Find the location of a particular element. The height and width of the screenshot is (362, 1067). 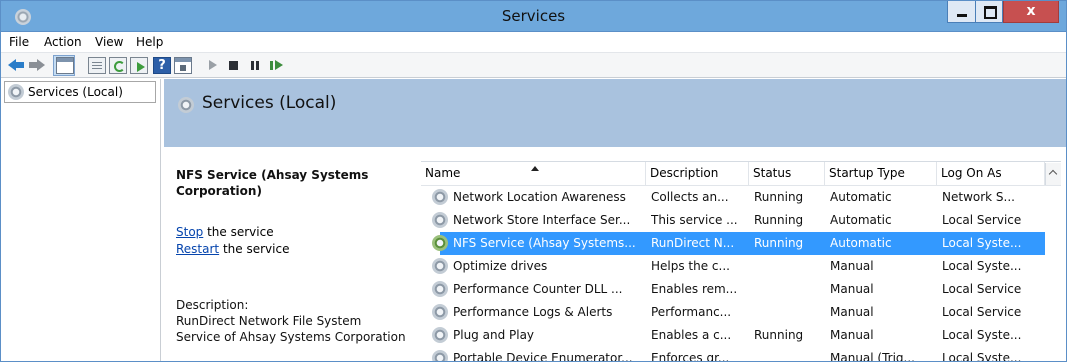

close-button: x is located at coordinates (1031, 12).